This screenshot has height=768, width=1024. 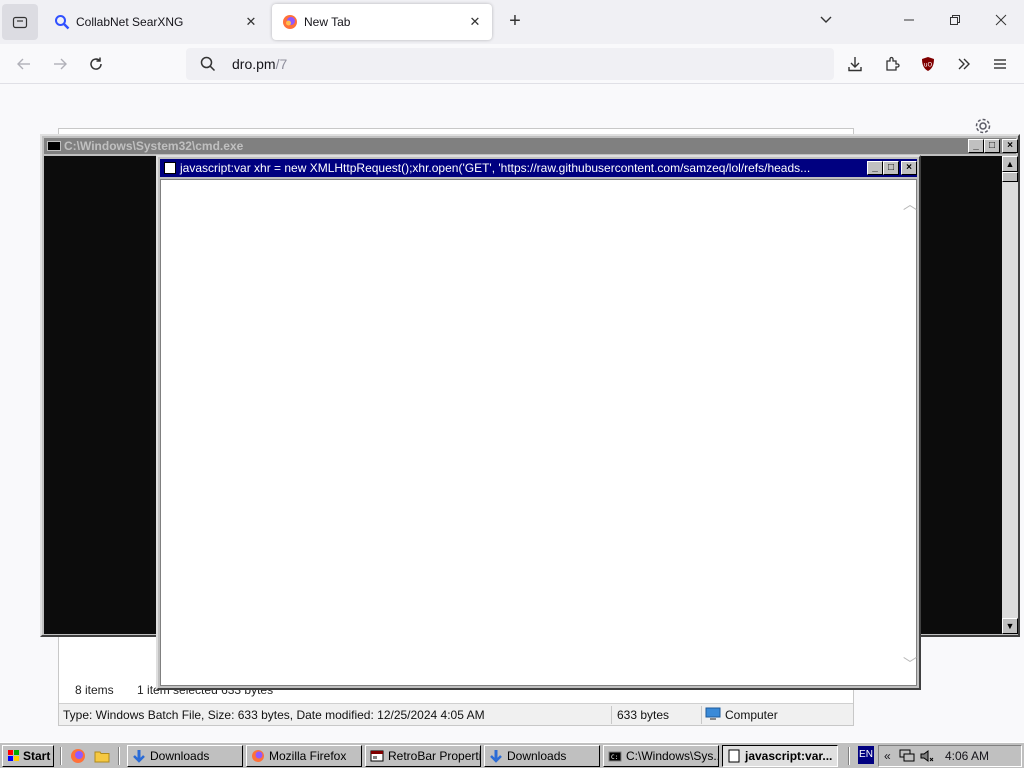 What do you see at coordinates (62, 22) in the screenshot?
I see `search-icon` at bounding box center [62, 22].